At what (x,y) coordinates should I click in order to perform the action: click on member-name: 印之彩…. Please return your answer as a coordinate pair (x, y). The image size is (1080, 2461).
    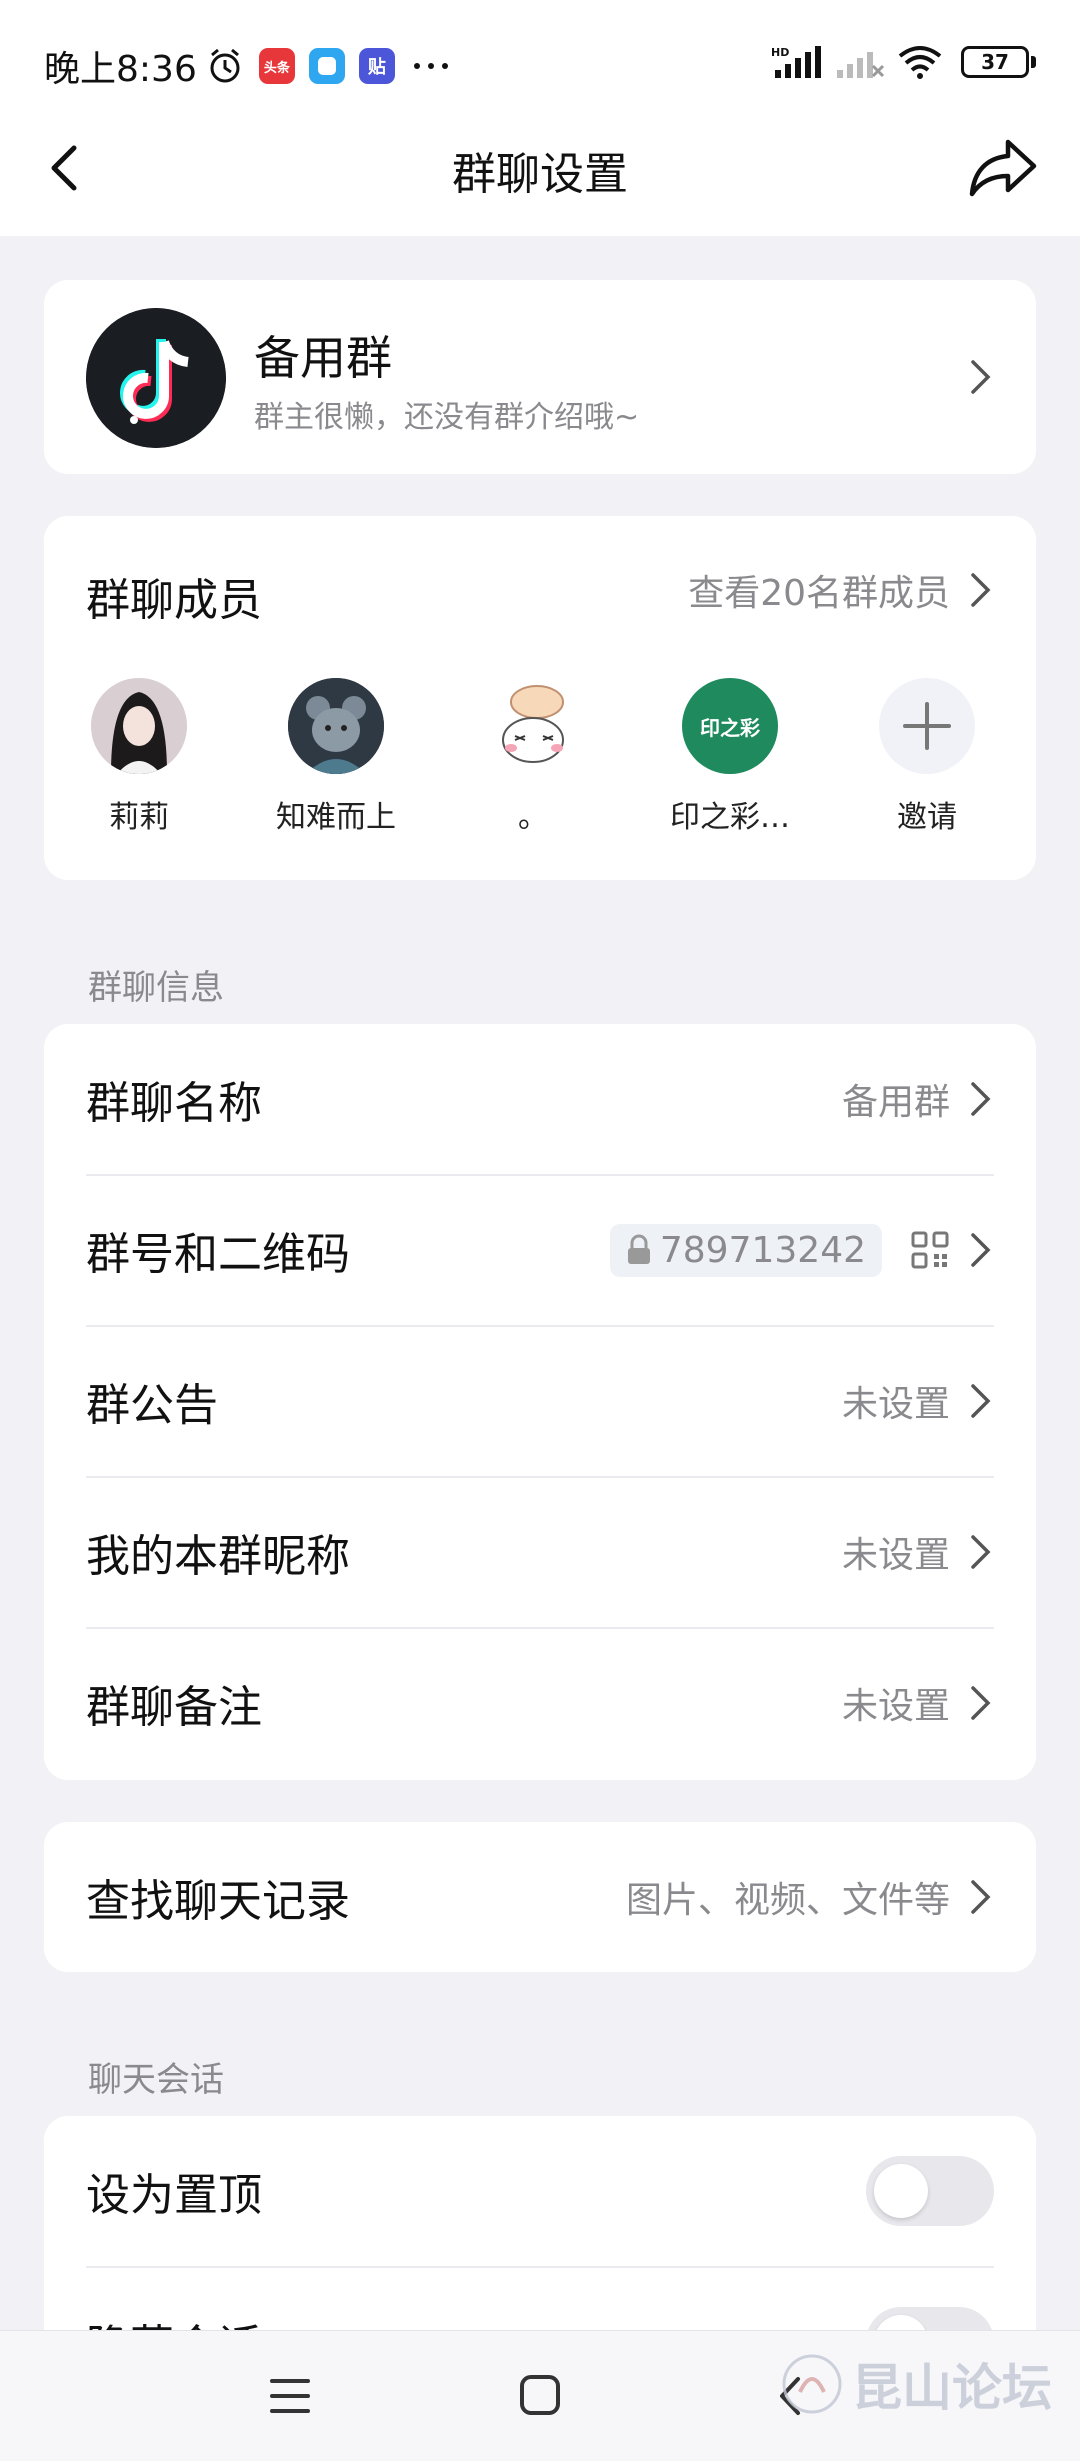
    Looking at the image, I should click on (730, 817).